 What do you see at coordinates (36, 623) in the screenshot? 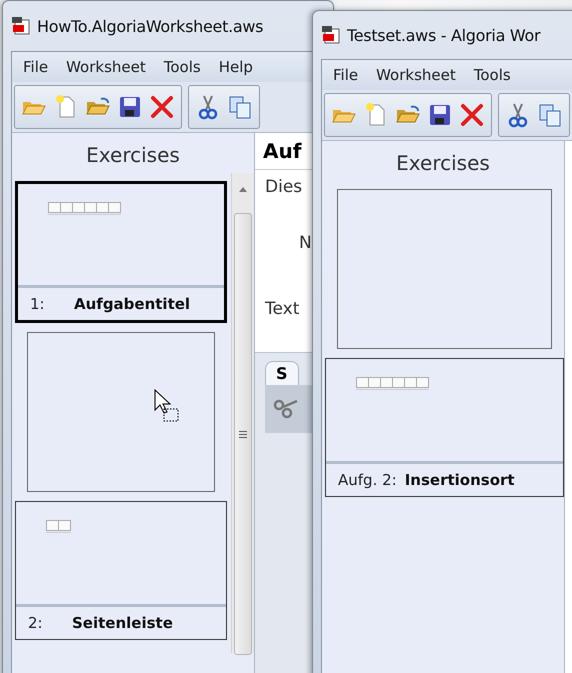
I see `exercise-number: 2:` at bounding box center [36, 623].